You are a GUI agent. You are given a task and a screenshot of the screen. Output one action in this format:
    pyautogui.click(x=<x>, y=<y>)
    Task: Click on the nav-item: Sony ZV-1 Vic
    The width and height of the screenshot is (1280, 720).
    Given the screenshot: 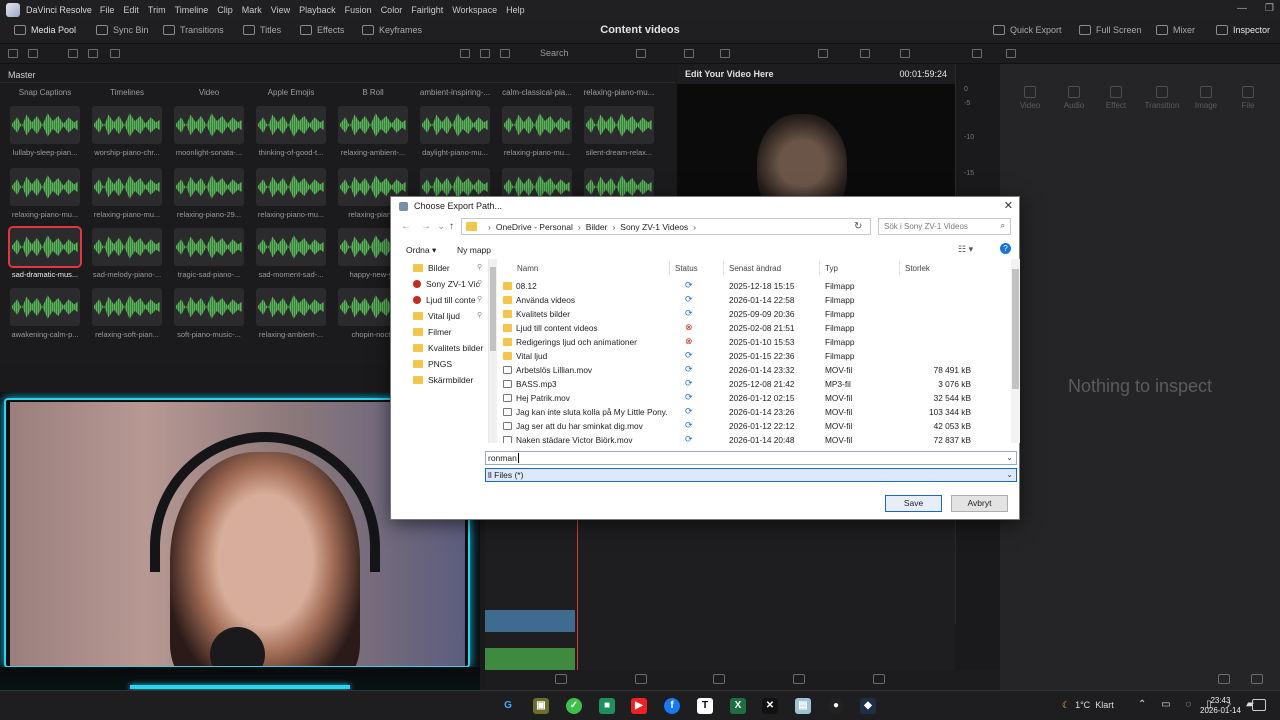 What is the action you would take?
    pyautogui.click(x=446, y=284)
    